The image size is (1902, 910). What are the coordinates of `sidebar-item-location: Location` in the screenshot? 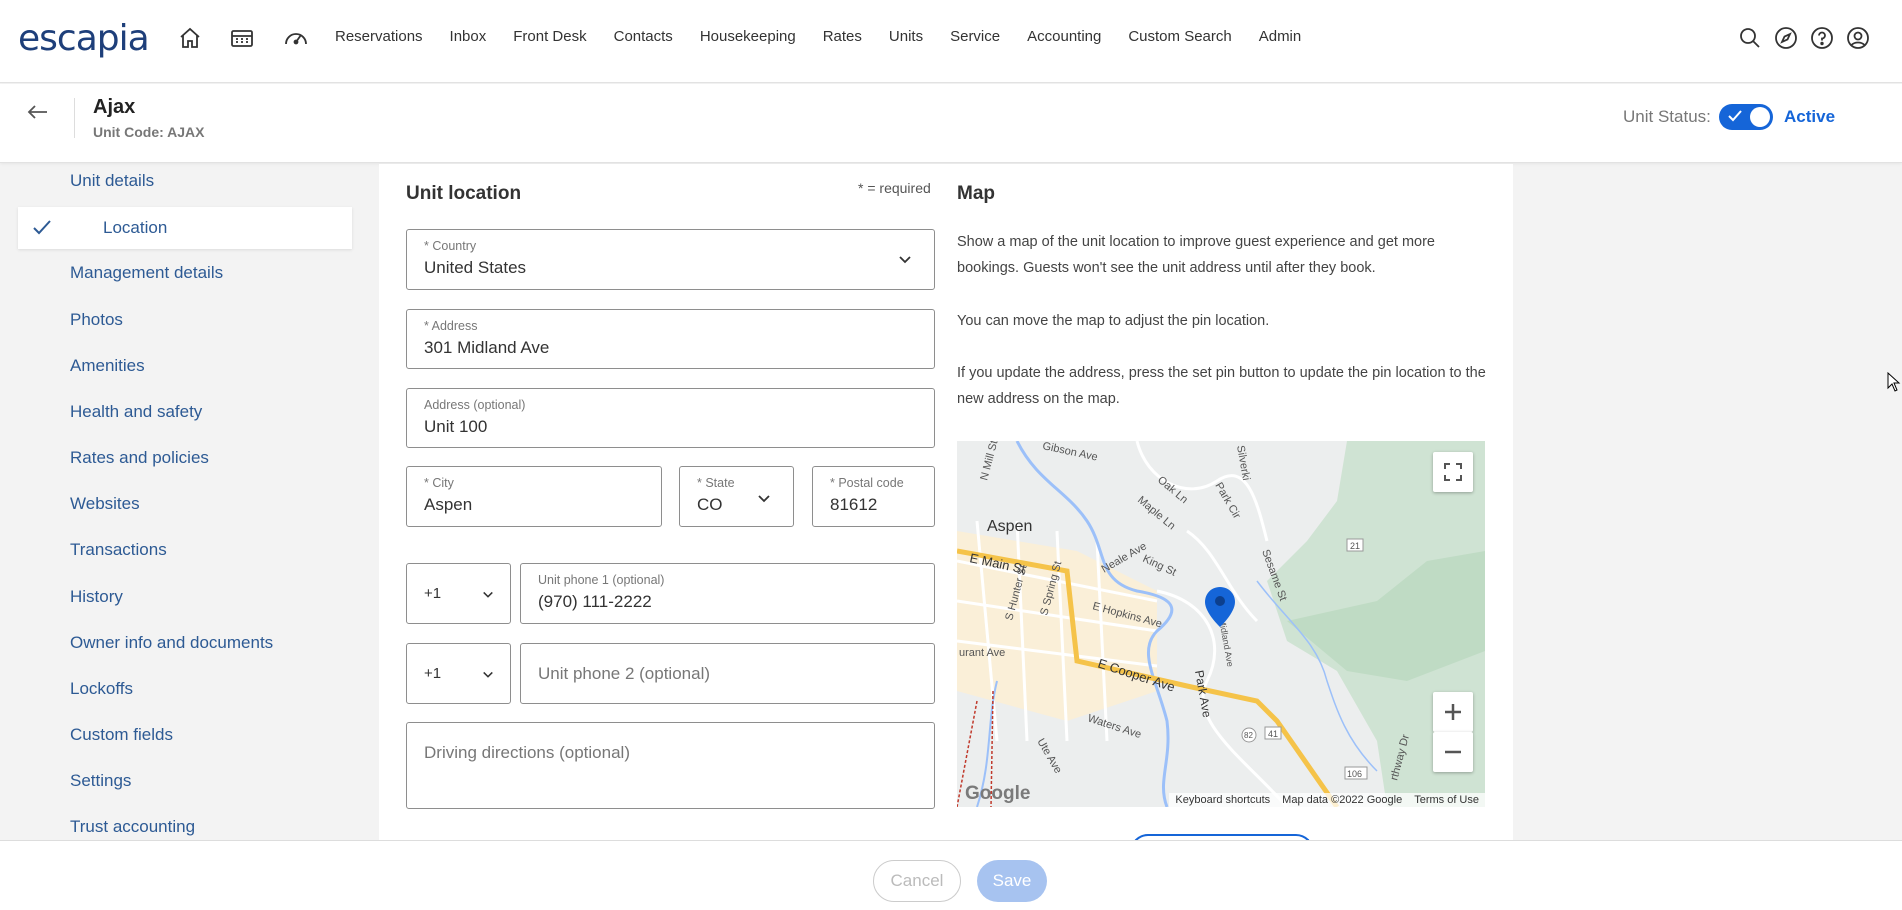 It's located at (185, 228).